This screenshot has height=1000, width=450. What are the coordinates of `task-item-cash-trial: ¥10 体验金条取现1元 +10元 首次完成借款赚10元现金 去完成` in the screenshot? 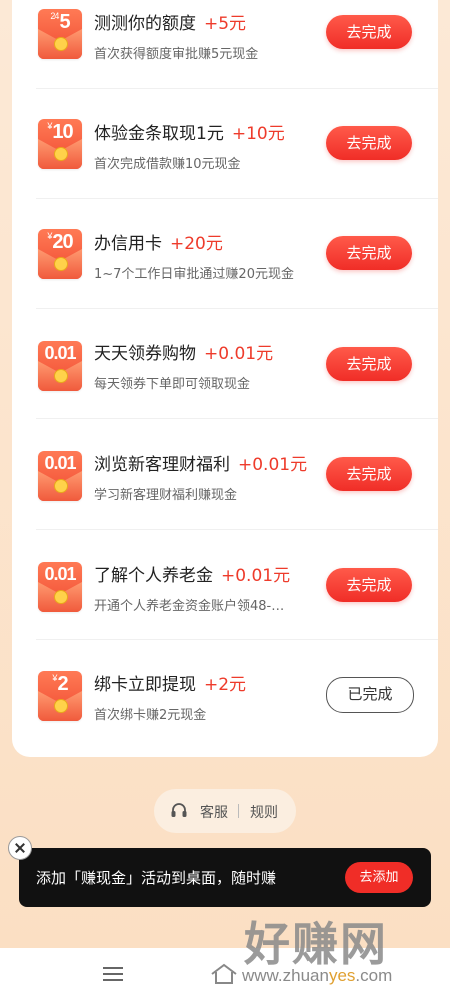 It's located at (225, 144).